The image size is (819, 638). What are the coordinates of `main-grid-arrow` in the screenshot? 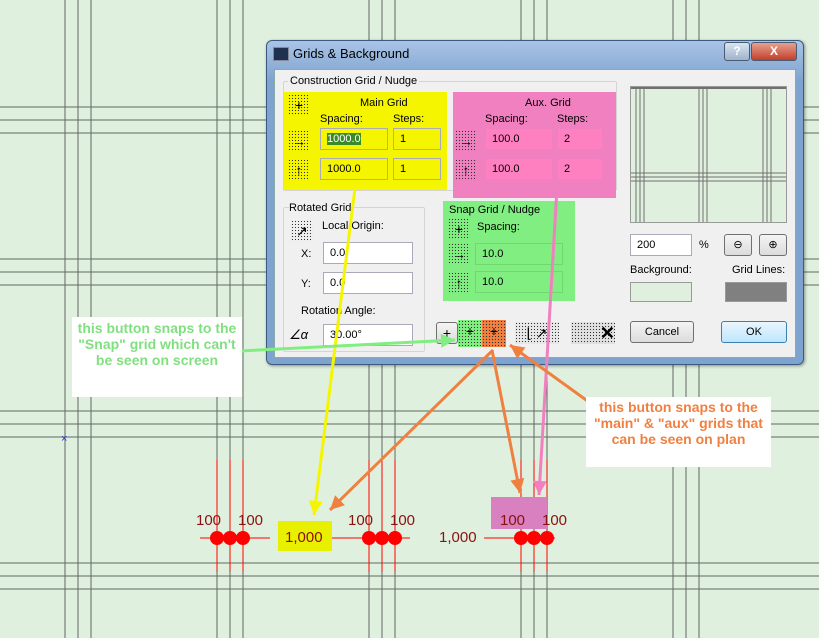 It's located at (334, 351).